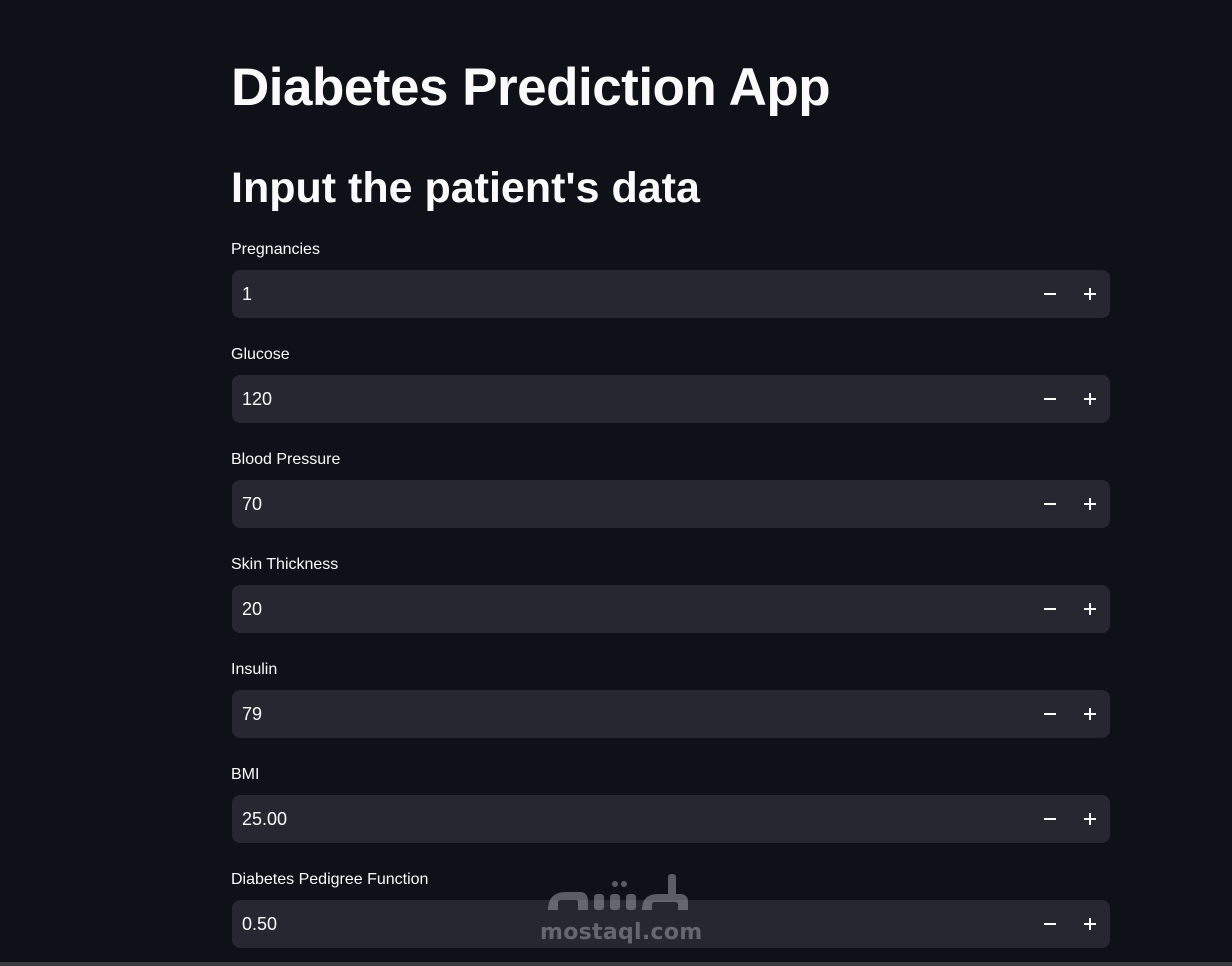 Image resolution: width=1232 pixels, height=966 pixels. What do you see at coordinates (618, 892) in the screenshot?
I see `watermark-logo-icon` at bounding box center [618, 892].